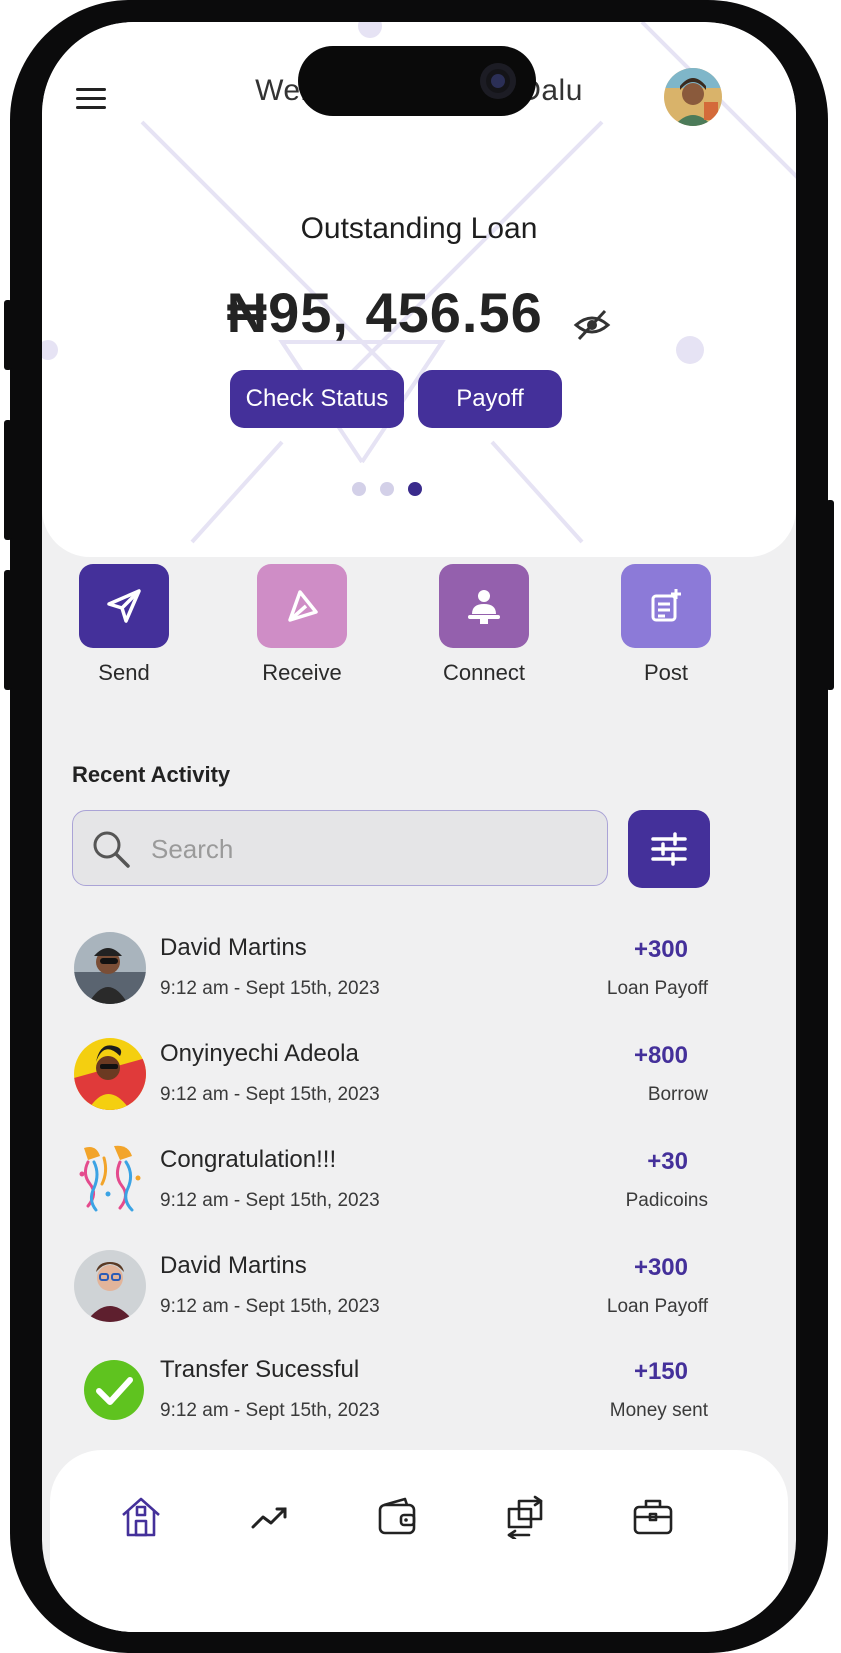 The height and width of the screenshot is (1653, 841). I want to click on send-label: Send, so click(124, 672).